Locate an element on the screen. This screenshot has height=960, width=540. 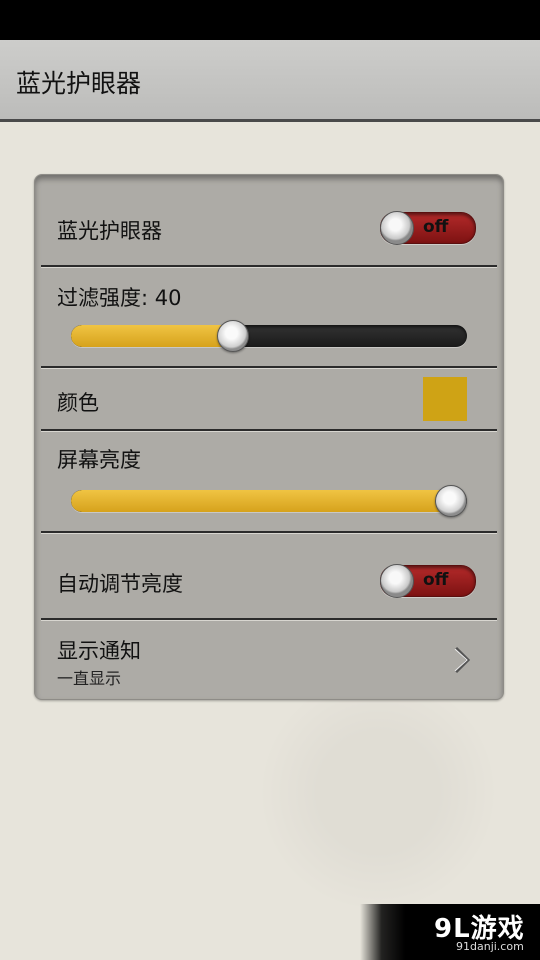
filter-strength-label: 过滤强度: 40 is located at coordinates (119, 298).